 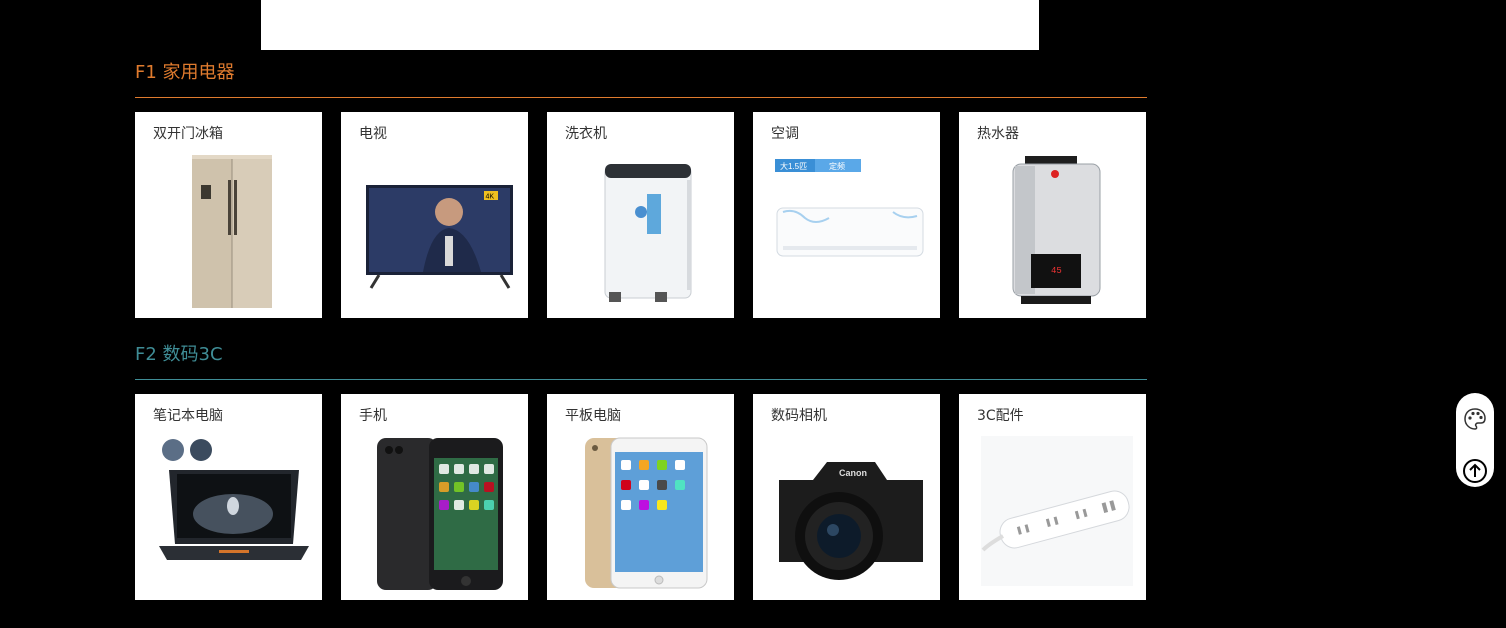 What do you see at coordinates (439, 237) in the screenshot?
I see `tv-image: 4K` at bounding box center [439, 237].